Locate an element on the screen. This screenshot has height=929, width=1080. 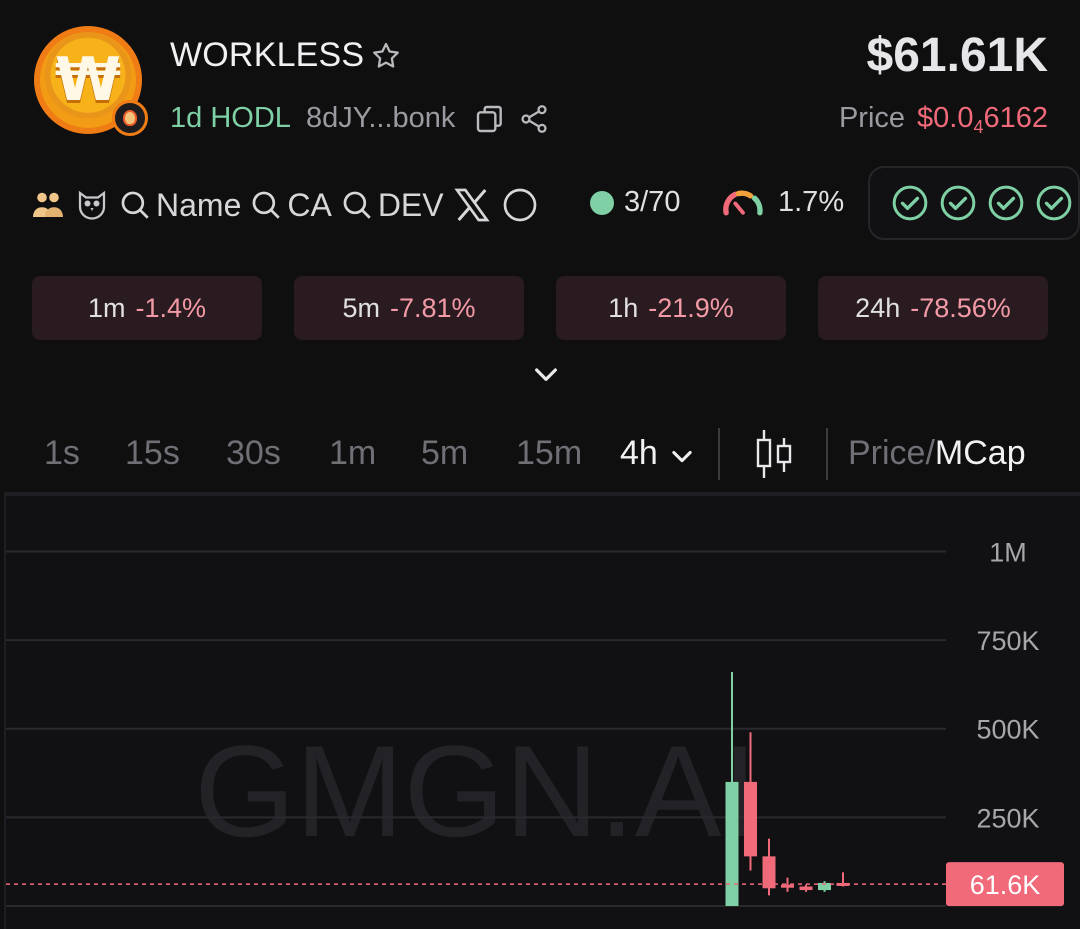
change-24h: 24h -78.56% is located at coordinates (933, 308).